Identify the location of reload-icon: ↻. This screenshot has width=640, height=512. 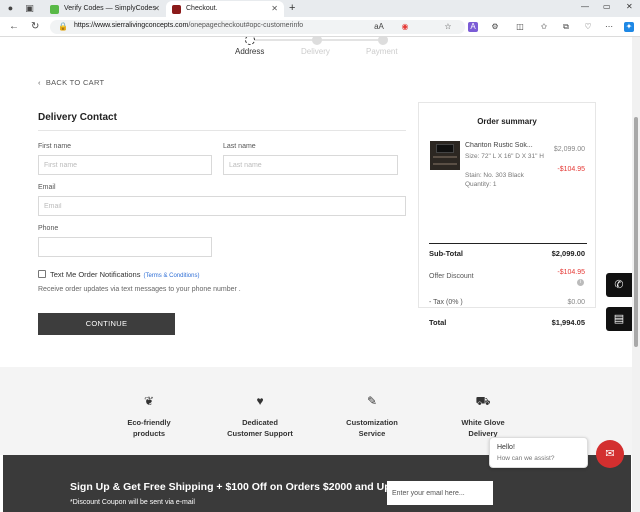
(35, 27).